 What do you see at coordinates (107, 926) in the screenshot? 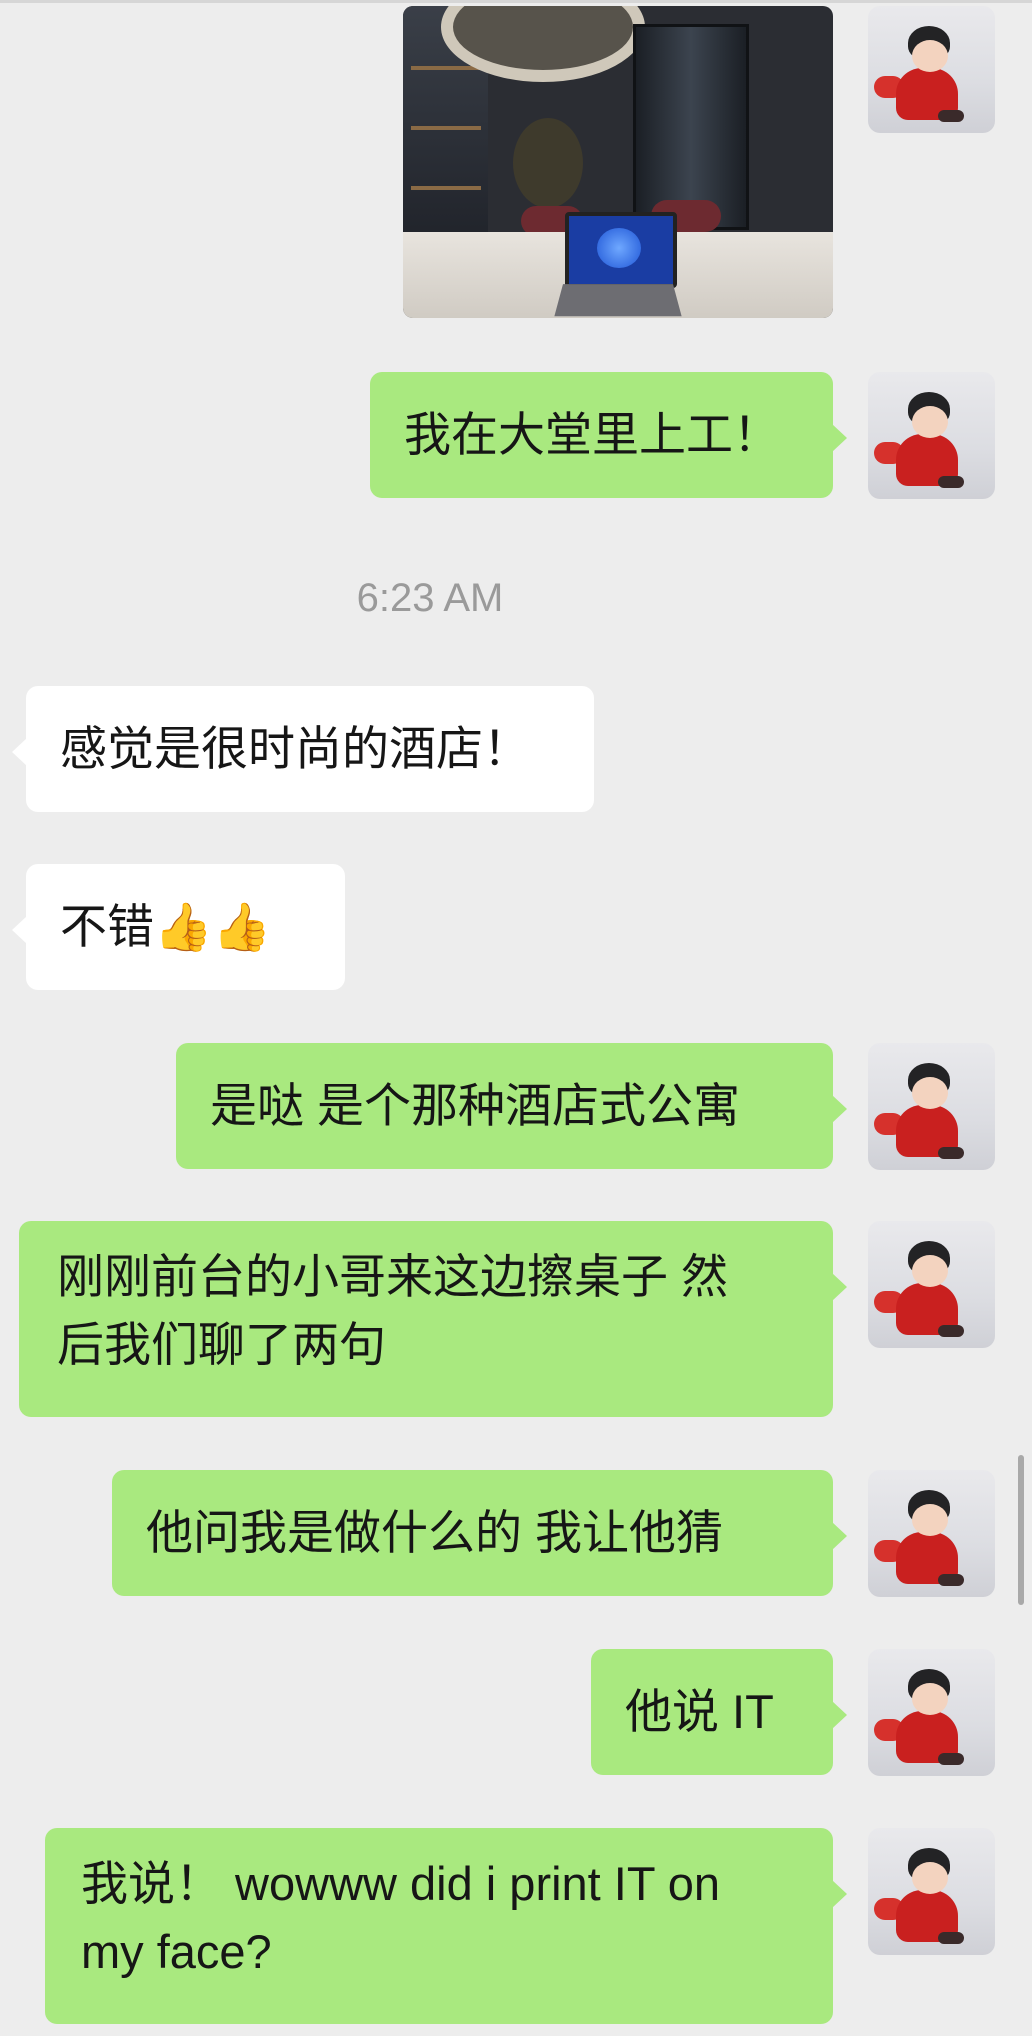
I see `message-text: 不错` at bounding box center [107, 926].